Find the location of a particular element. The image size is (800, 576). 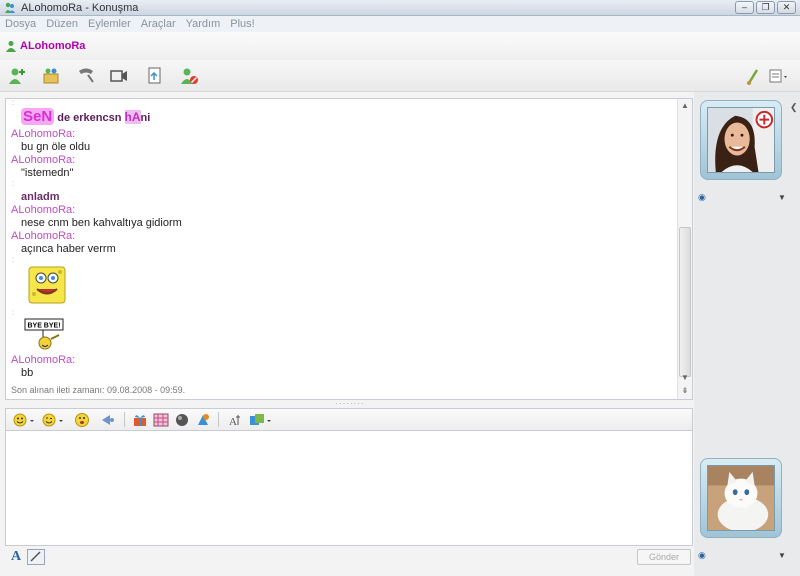

message-text: "istemedn" is located at coordinates (47, 173).